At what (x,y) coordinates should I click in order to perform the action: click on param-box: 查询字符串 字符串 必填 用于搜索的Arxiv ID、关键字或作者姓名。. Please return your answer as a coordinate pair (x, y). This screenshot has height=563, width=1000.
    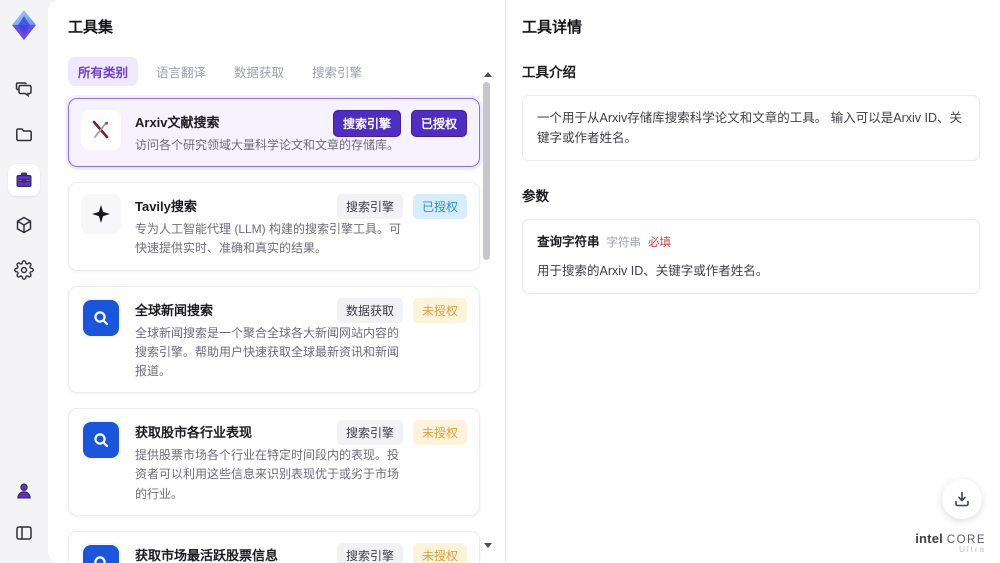
    Looking at the image, I should click on (751, 257).